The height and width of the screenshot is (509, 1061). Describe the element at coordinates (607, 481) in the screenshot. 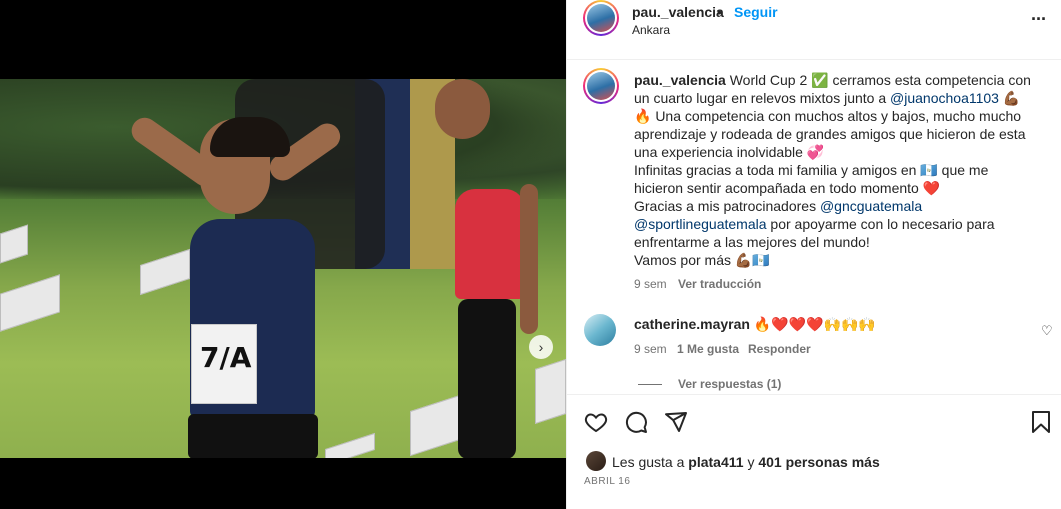

I see `post-date: ABRIL 16` at that location.